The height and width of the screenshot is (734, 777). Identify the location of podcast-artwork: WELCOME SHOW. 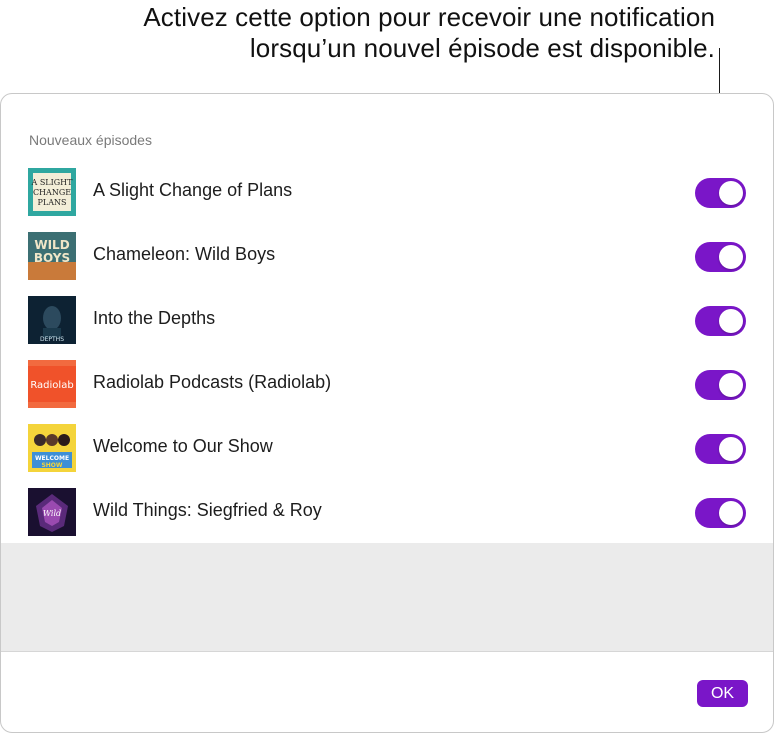
(52, 448).